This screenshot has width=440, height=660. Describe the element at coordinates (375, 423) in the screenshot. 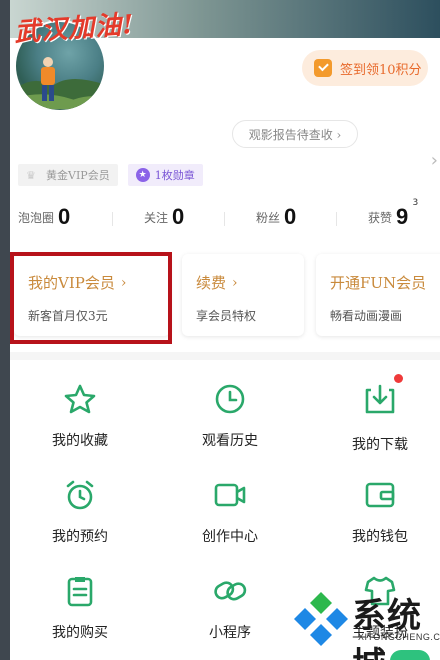

I see `grid-item-downloads: 我的下载` at that location.